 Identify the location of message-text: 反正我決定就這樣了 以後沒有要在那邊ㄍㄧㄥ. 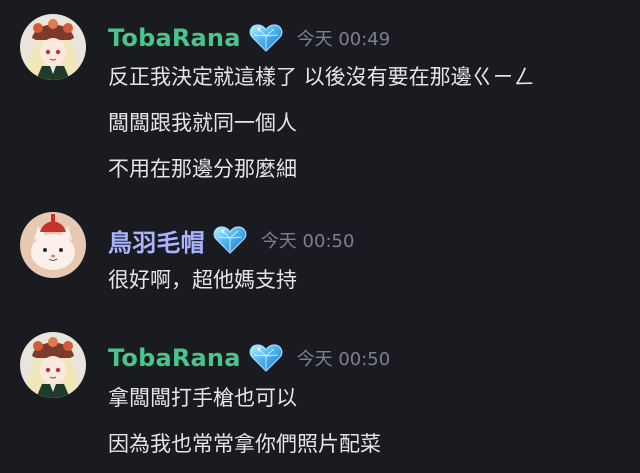
(321, 77).